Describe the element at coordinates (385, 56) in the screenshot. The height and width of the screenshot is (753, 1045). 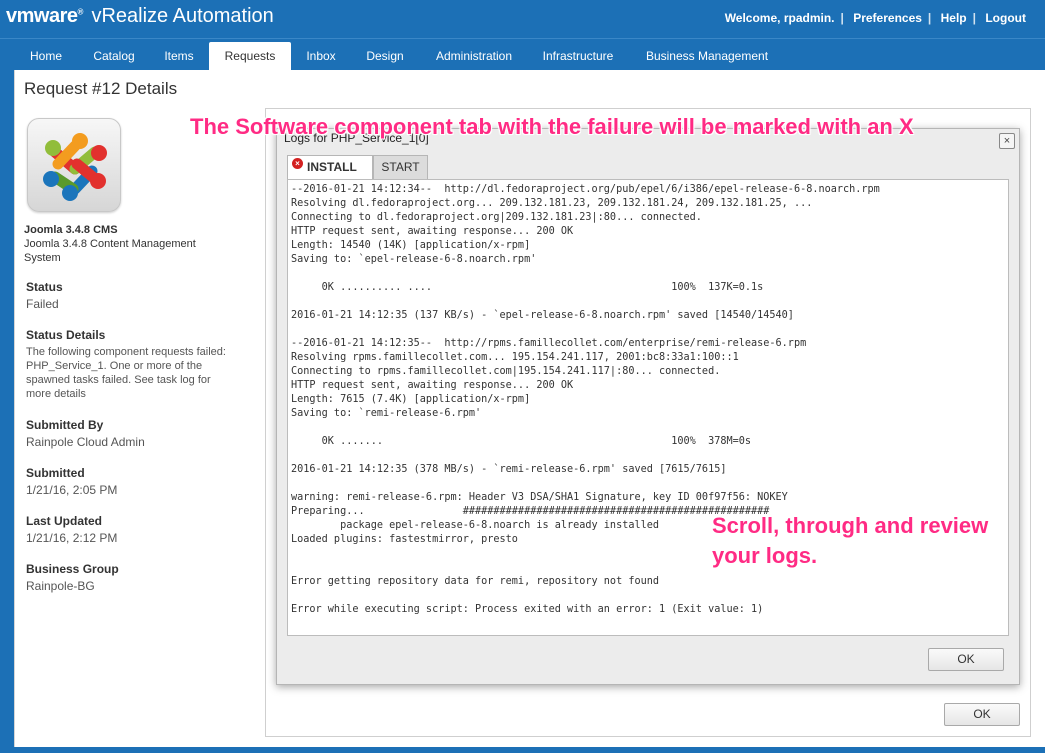
I see `tab-design: Design` at that location.